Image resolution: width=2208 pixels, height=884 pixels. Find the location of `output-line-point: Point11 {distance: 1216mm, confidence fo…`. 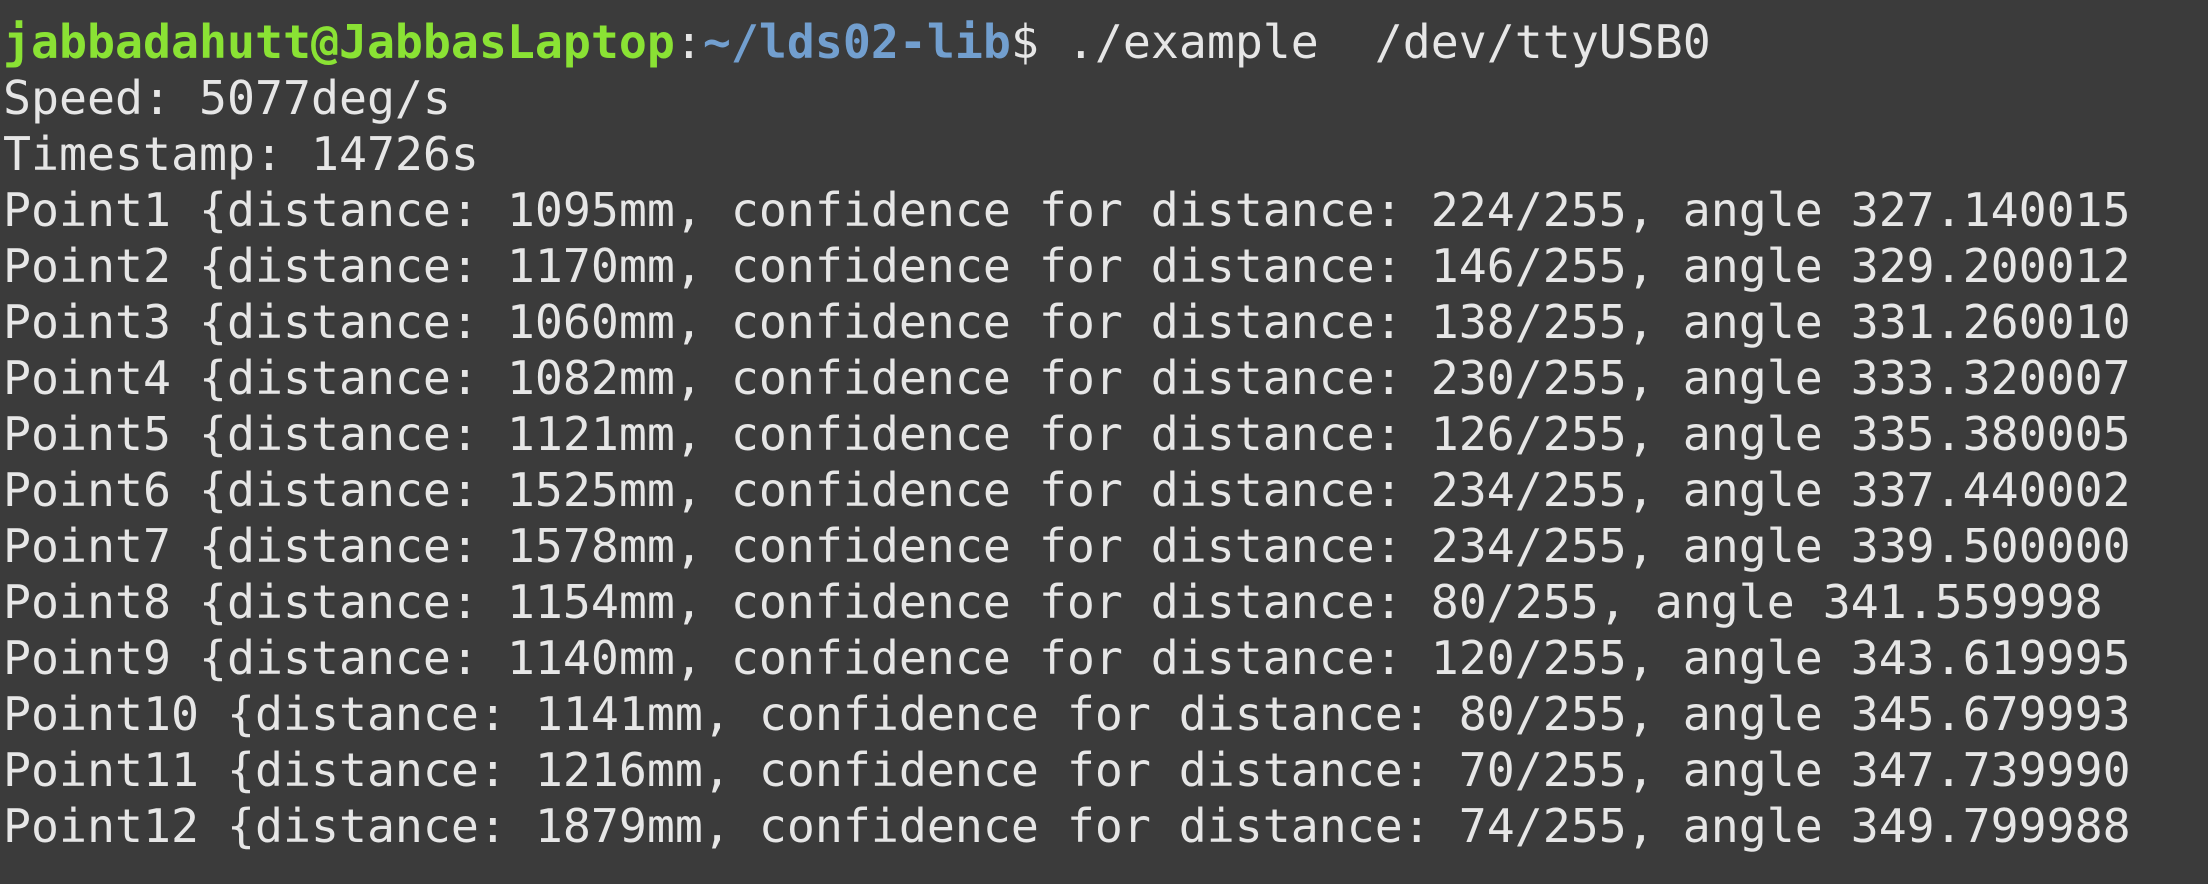

output-line-point: Point11 {distance: 1216mm, confidence fo… is located at coordinates (1067, 770).